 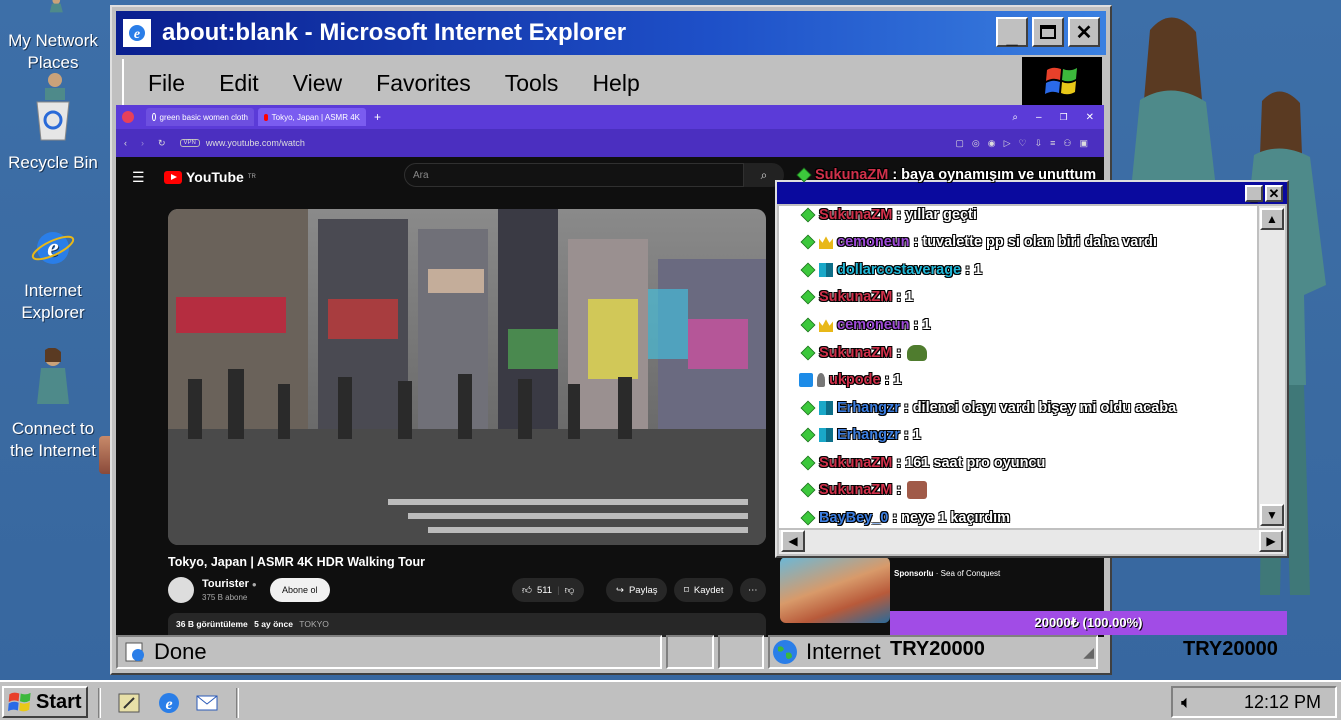 I want to click on channel-avatar, so click(x=181, y=590).